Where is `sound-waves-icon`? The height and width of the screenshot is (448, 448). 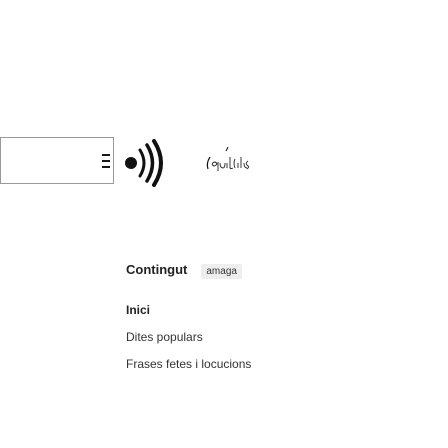
sound-waves-icon is located at coordinates (148, 162).